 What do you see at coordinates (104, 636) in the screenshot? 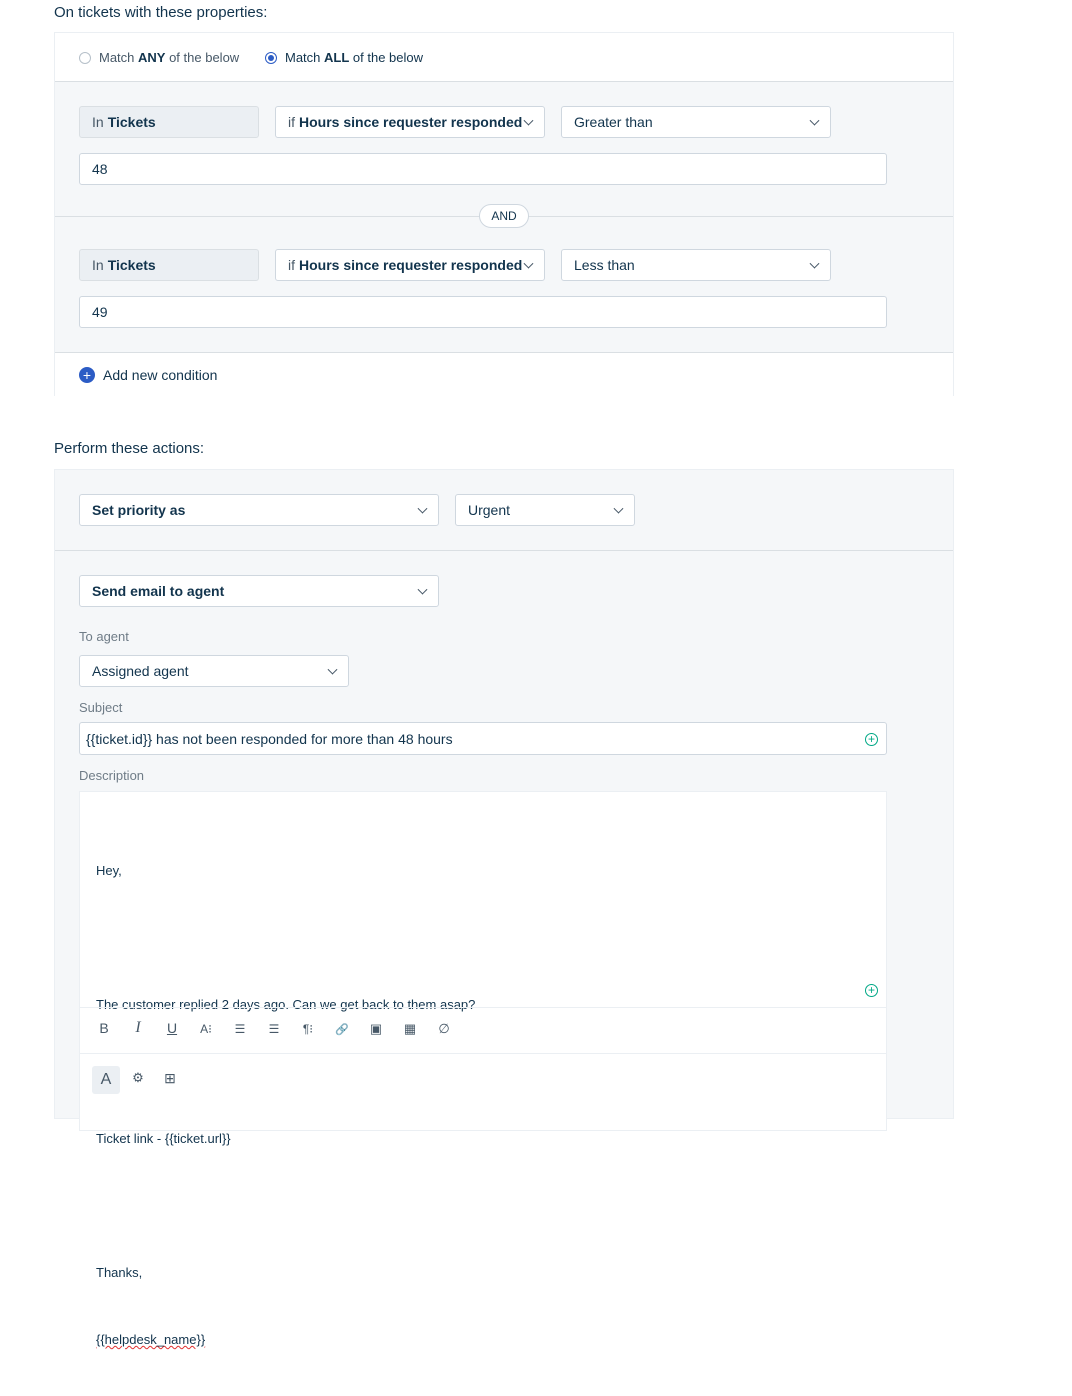
I see `to-agent-label: To agent` at bounding box center [104, 636].